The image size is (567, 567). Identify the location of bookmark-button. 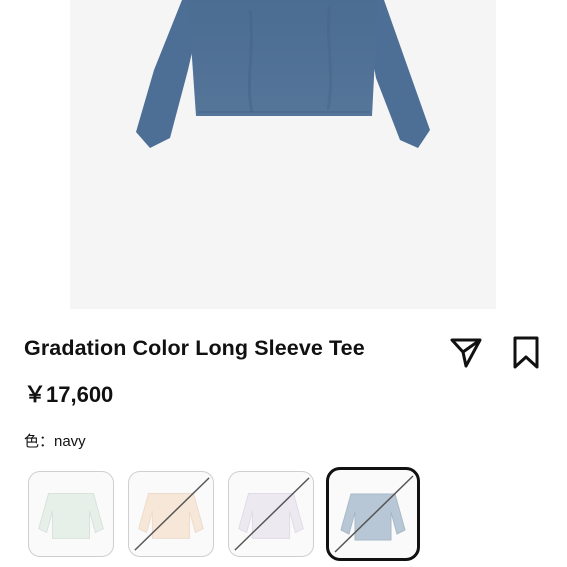
(526, 352).